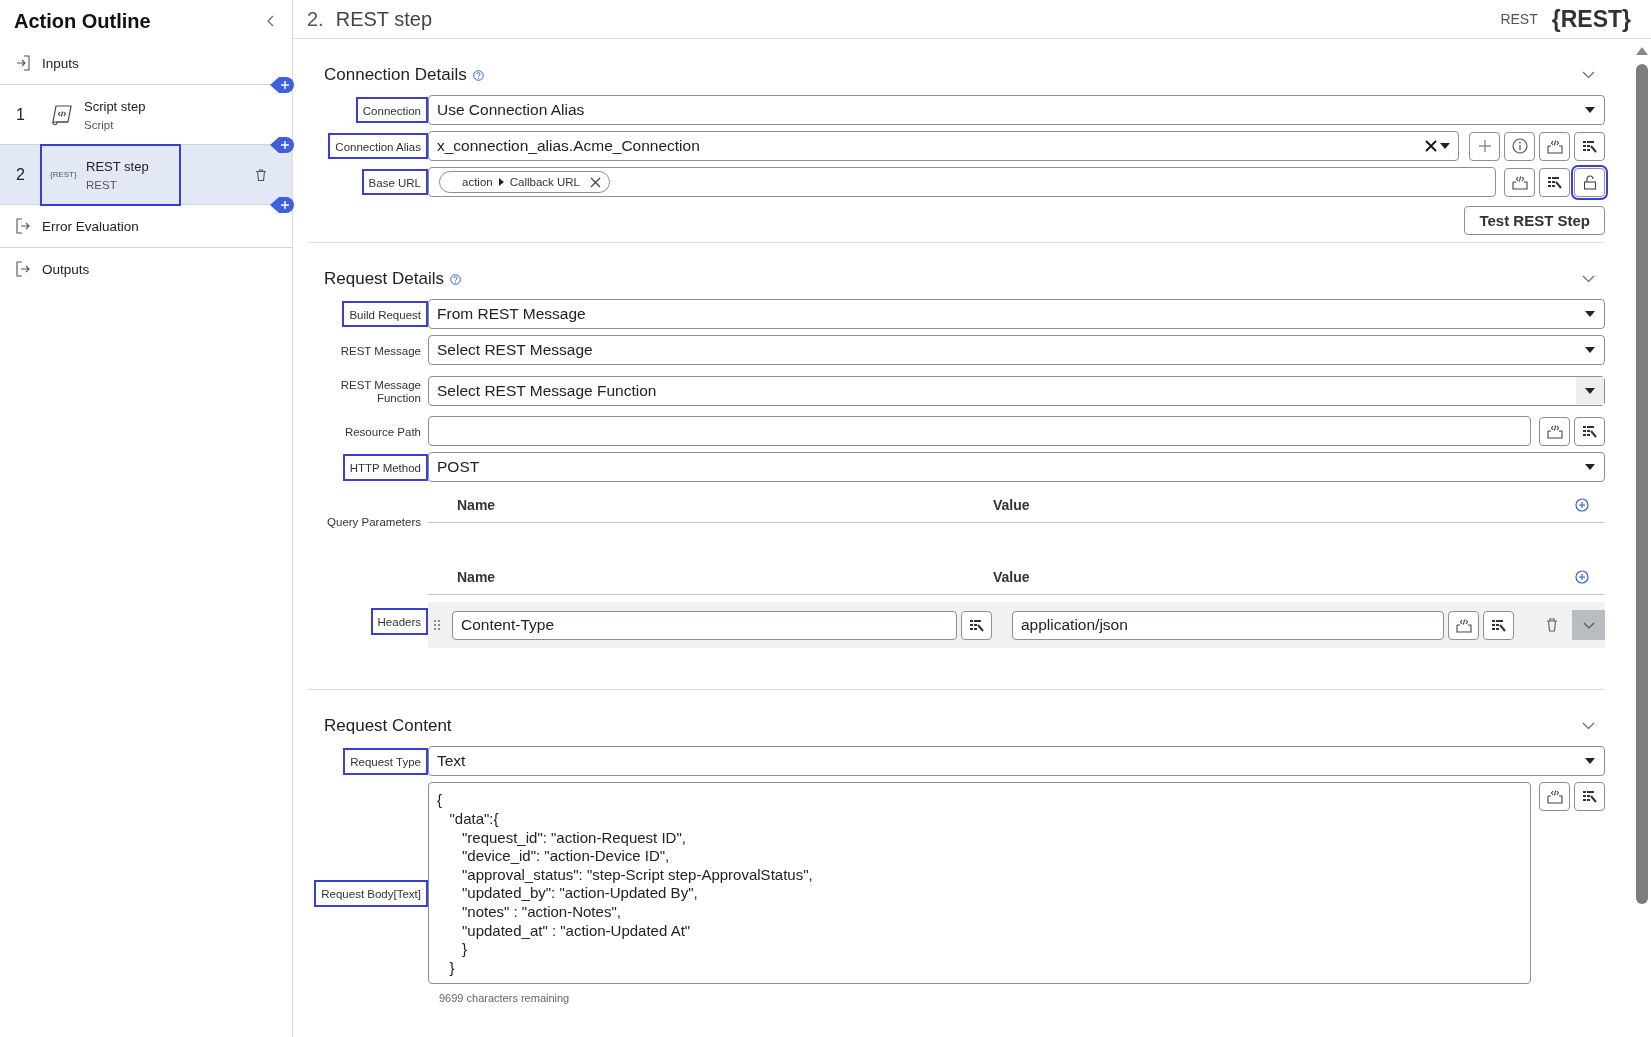 The height and width of the screenshot is (1037, 1651). What do you see at coordinates (391, 110) in the screenshot?
I see `field-label: Connection` at bounding box center [391, 110].